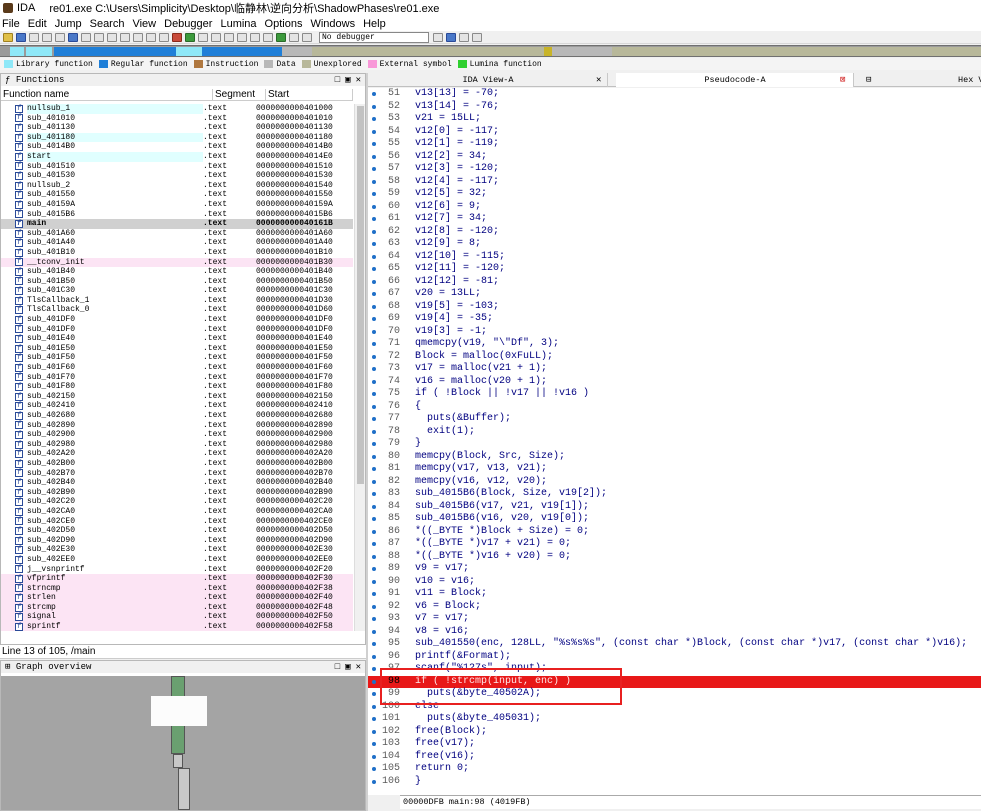 This screenshot has width=981, height=811. What do you see at coordinates (177, 483) in the screenshot?
I see `function-row: f sub_402B40 .text 0000000000402B40` at bounding box center [177, 483].